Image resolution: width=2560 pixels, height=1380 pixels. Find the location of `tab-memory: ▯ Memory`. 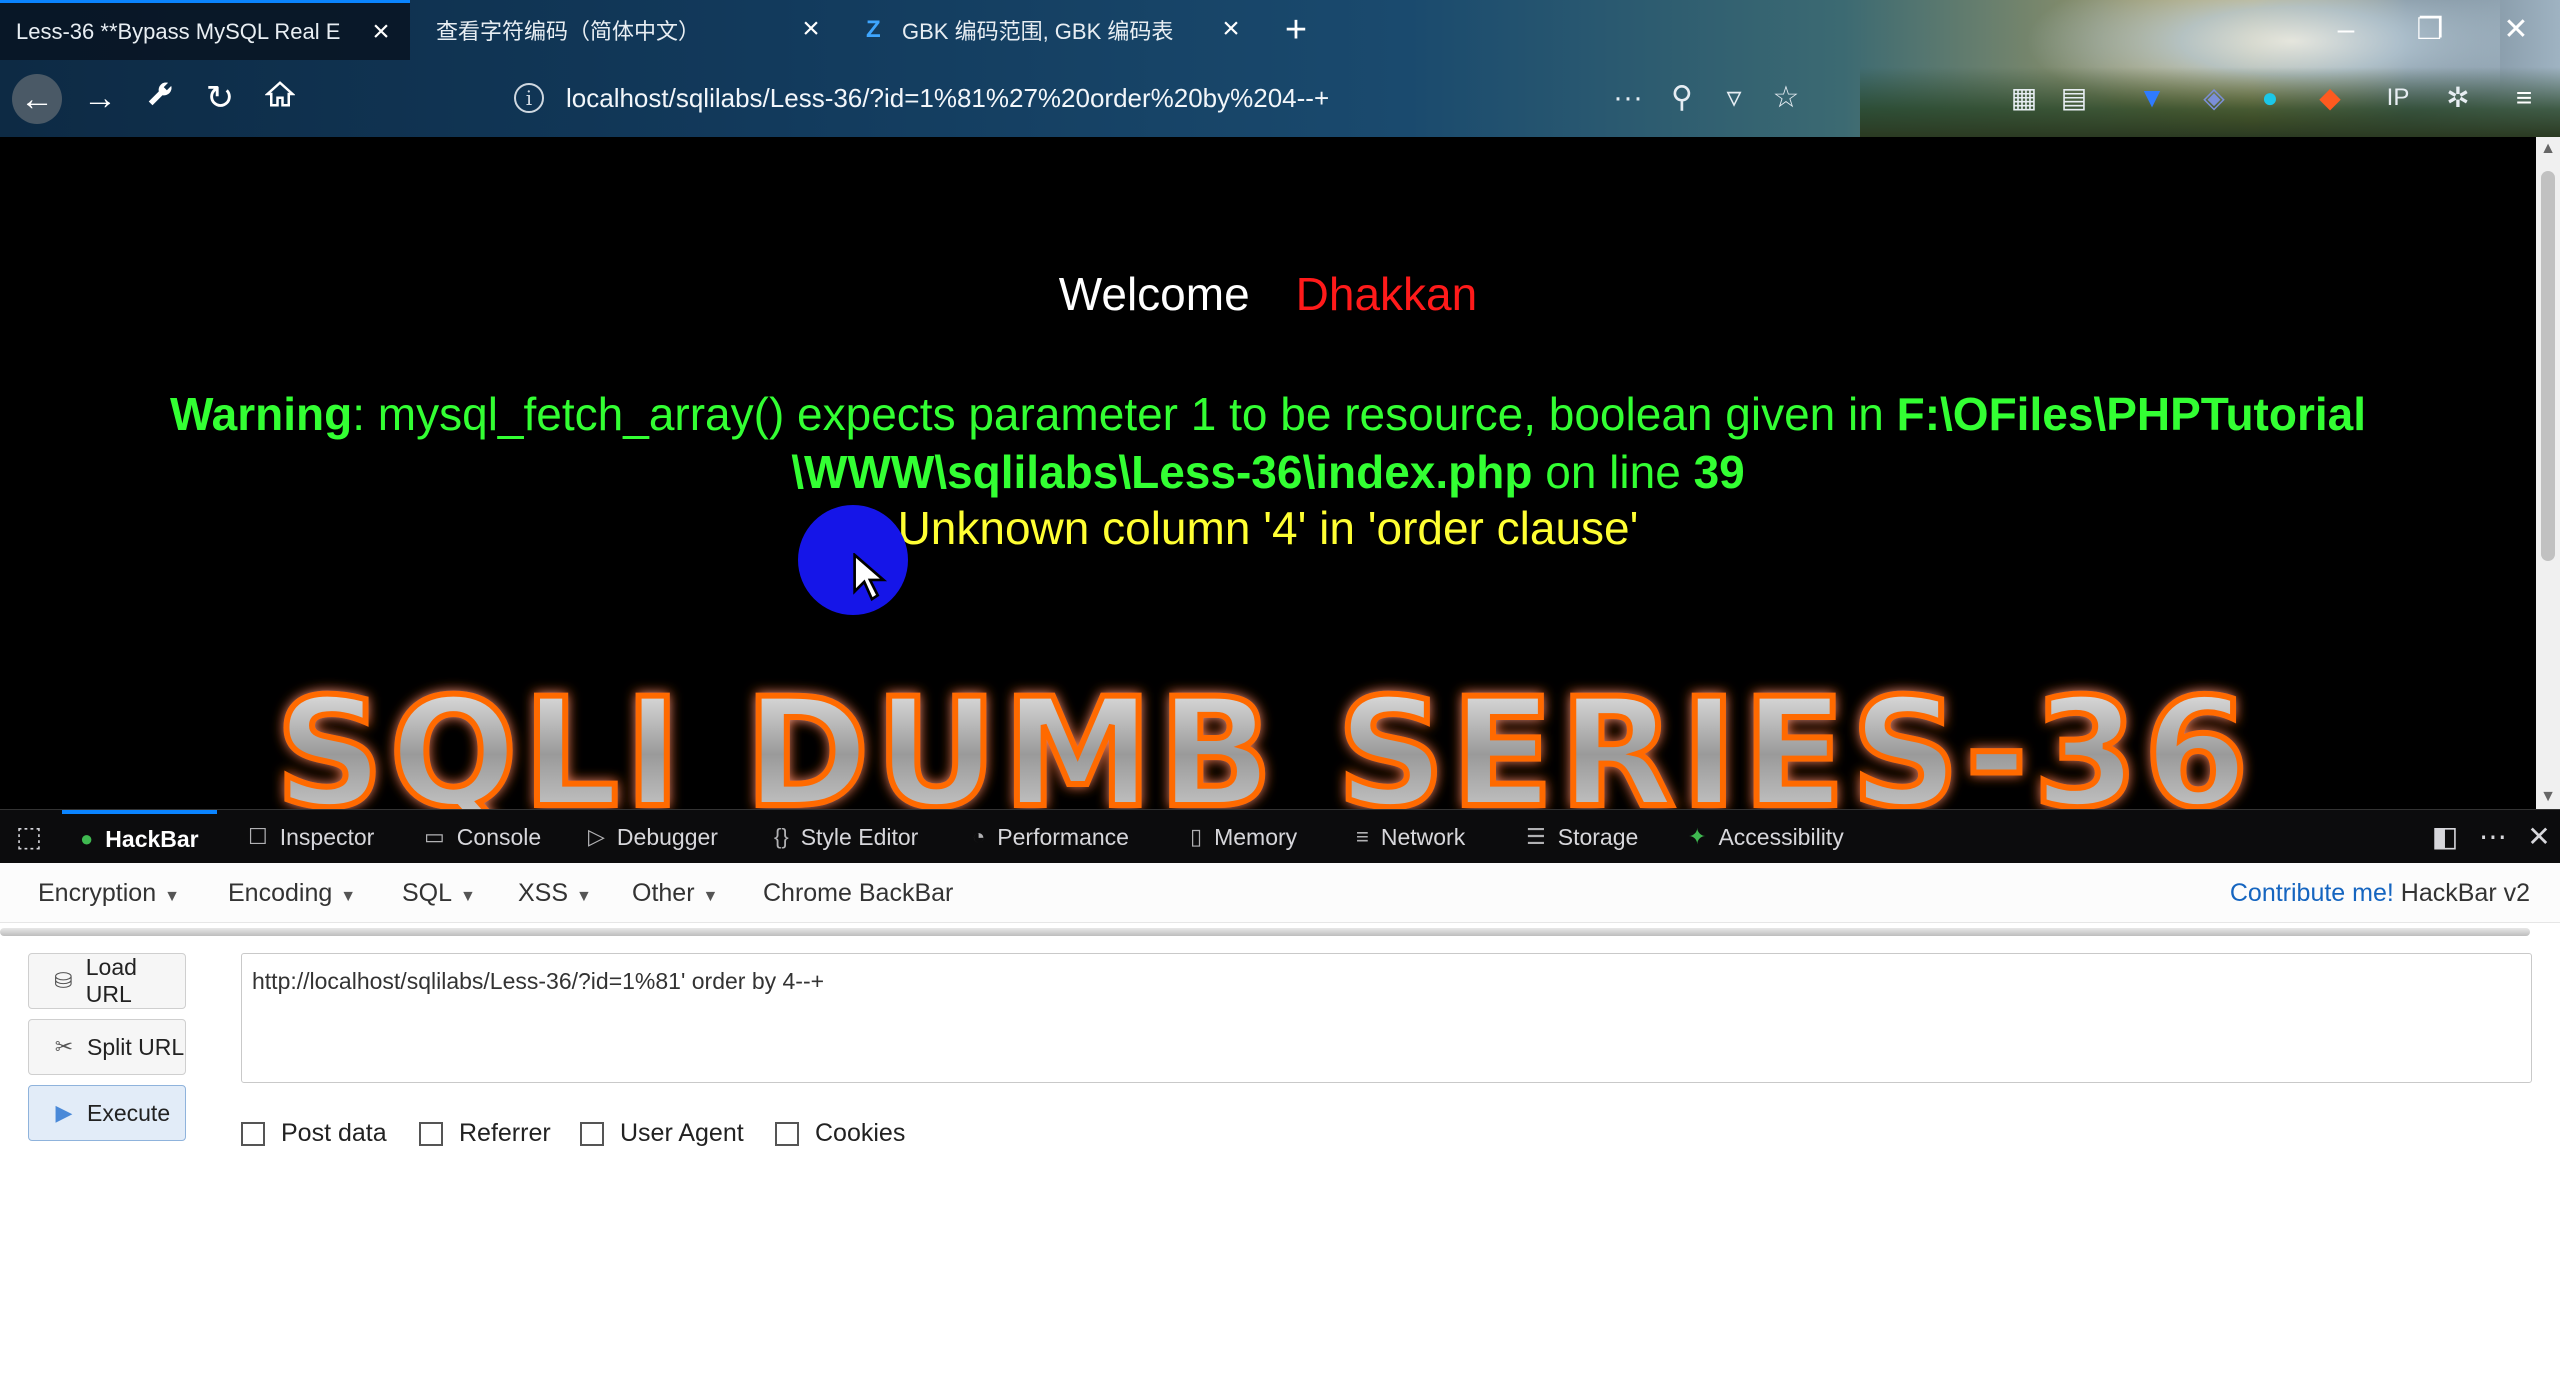

tab-memory: ▯ Memory is located at coordinates (1243, 837).